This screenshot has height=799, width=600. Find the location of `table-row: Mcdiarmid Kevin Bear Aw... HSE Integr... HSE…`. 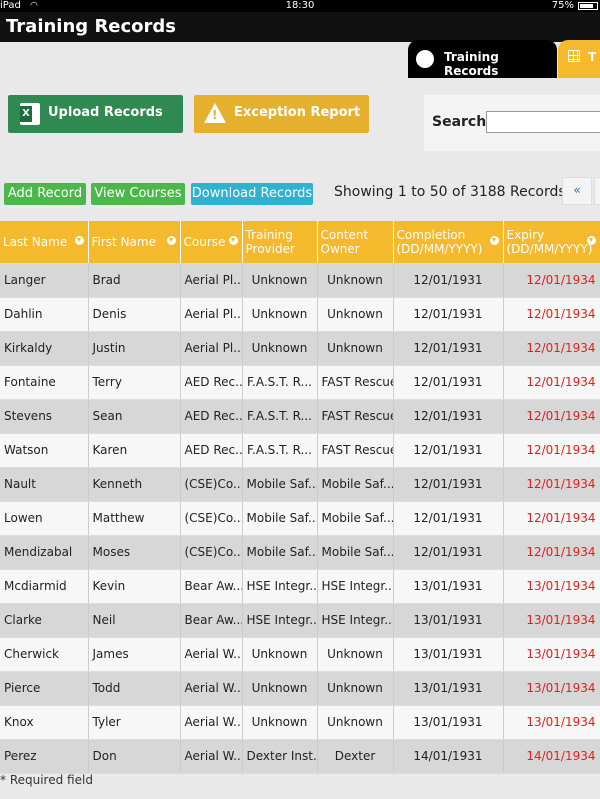

table-row: Mcdiarmid Kevin Bear Aw... HSE Integr... HSE… is located at coordinates (300, 586).